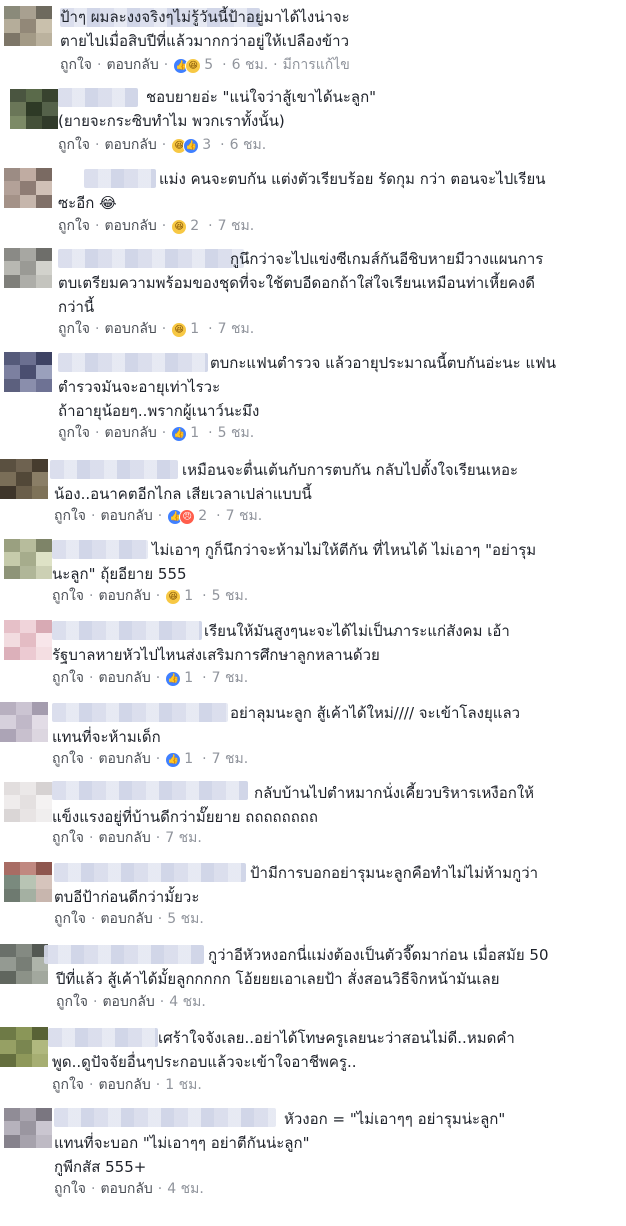 Image resolution: width=626 pixels, height=1226 pixels. Describe the element at coordinates (179, 433) in the screenshot. I see `thumbs-up-icon: 👍` at that location.